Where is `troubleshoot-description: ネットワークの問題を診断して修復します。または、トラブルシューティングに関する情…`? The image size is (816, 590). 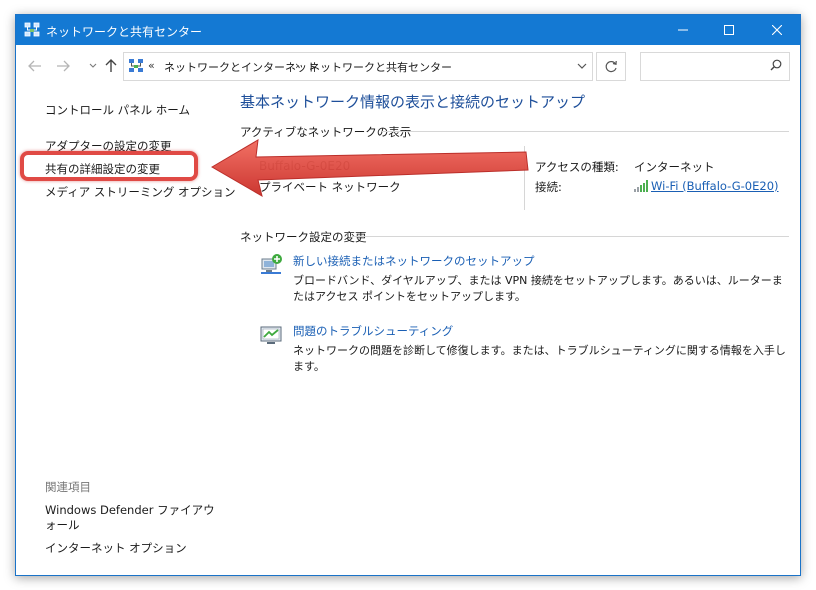
troubleshoot-description: ネットワークの問題を診断して修復します。または、トラブルシューティングに関する情… is located at coordinates (539, 358).